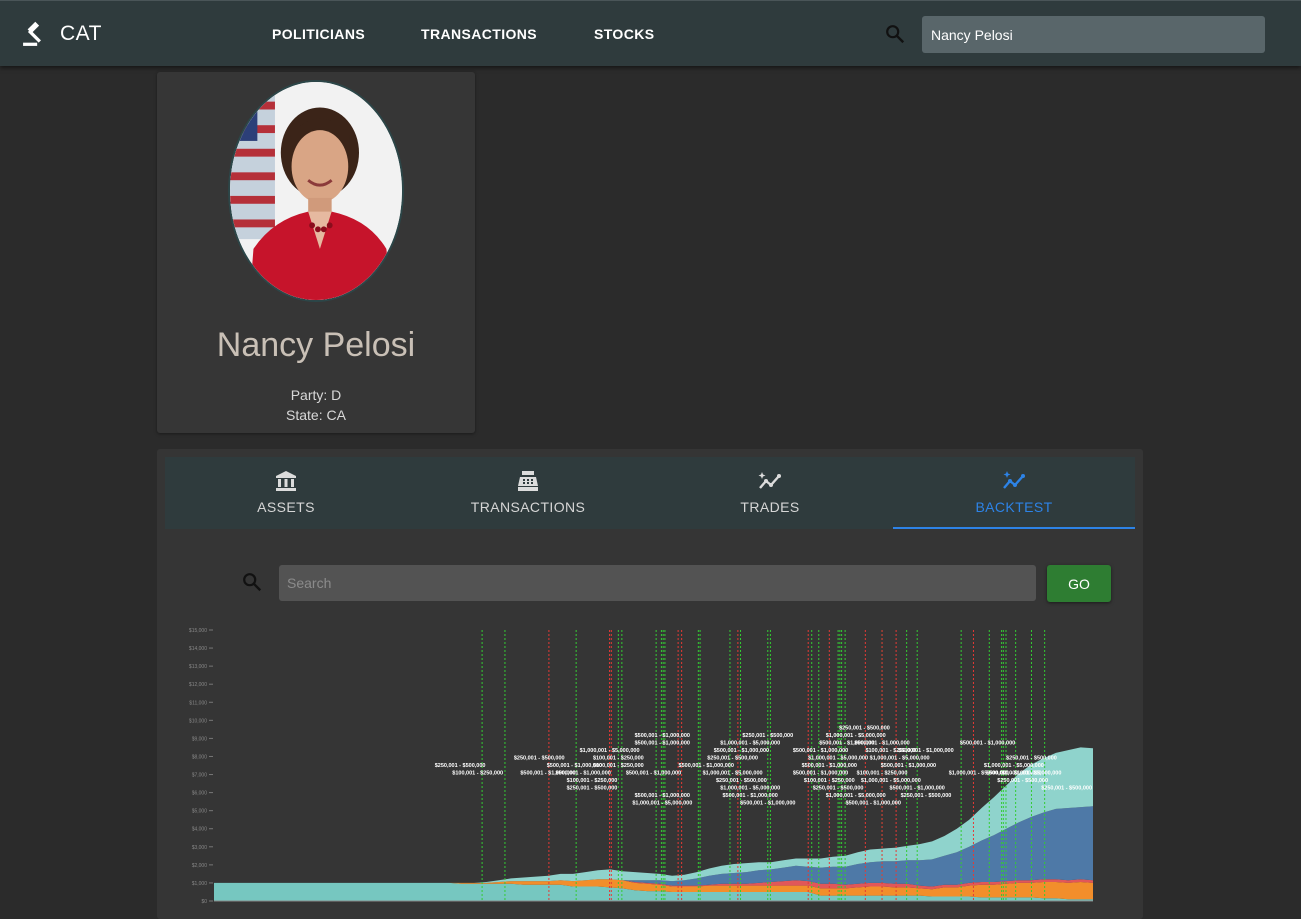 This screenshot has width=1301, height=919. I want to click on y-tick-label: $14,000, so click(198, 649).